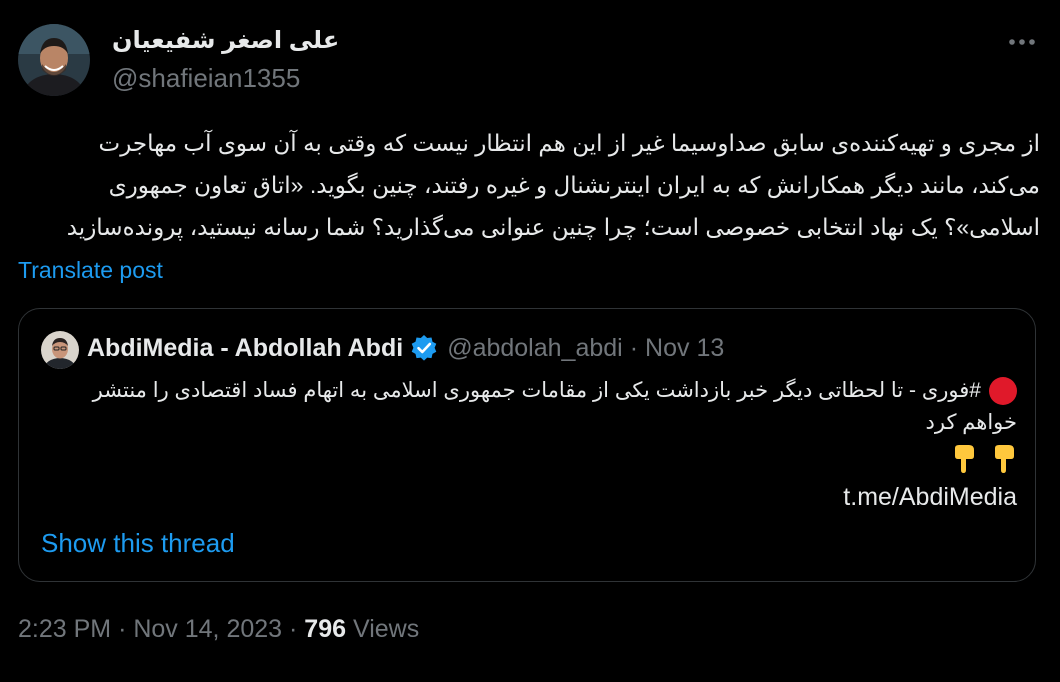 The width and height of the screenshot is (1060, 682). I want to click on quoted-author-avatar, so click(60, 350).